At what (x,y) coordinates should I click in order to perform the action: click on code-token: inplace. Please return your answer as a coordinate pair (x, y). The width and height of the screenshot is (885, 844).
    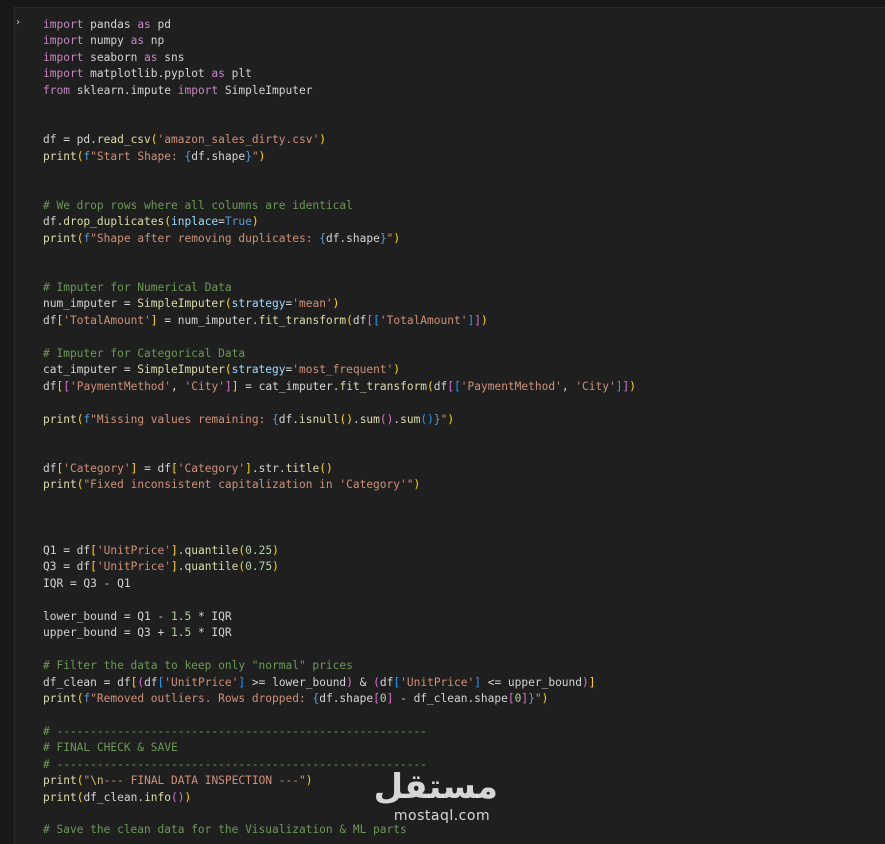
    Looking at the image, I should click on (195, 222).